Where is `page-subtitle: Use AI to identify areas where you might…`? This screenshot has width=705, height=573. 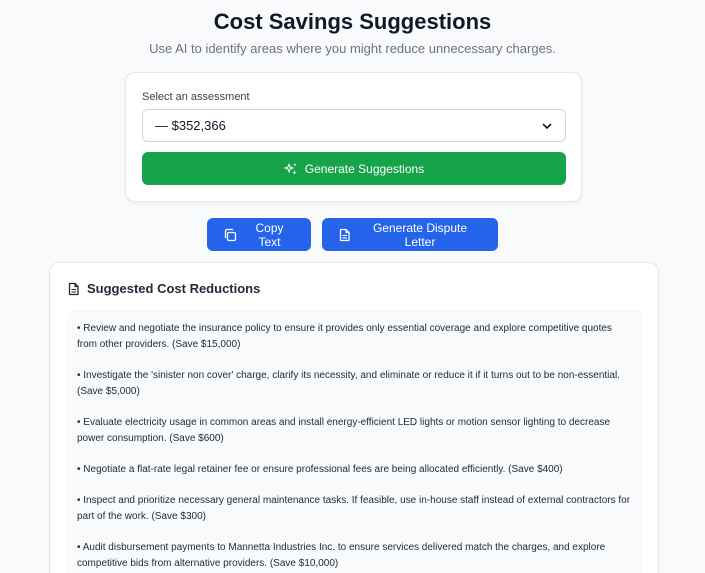
page-subtitle: Use AI to identify areas where you might… is located at coordinates (352, 48).